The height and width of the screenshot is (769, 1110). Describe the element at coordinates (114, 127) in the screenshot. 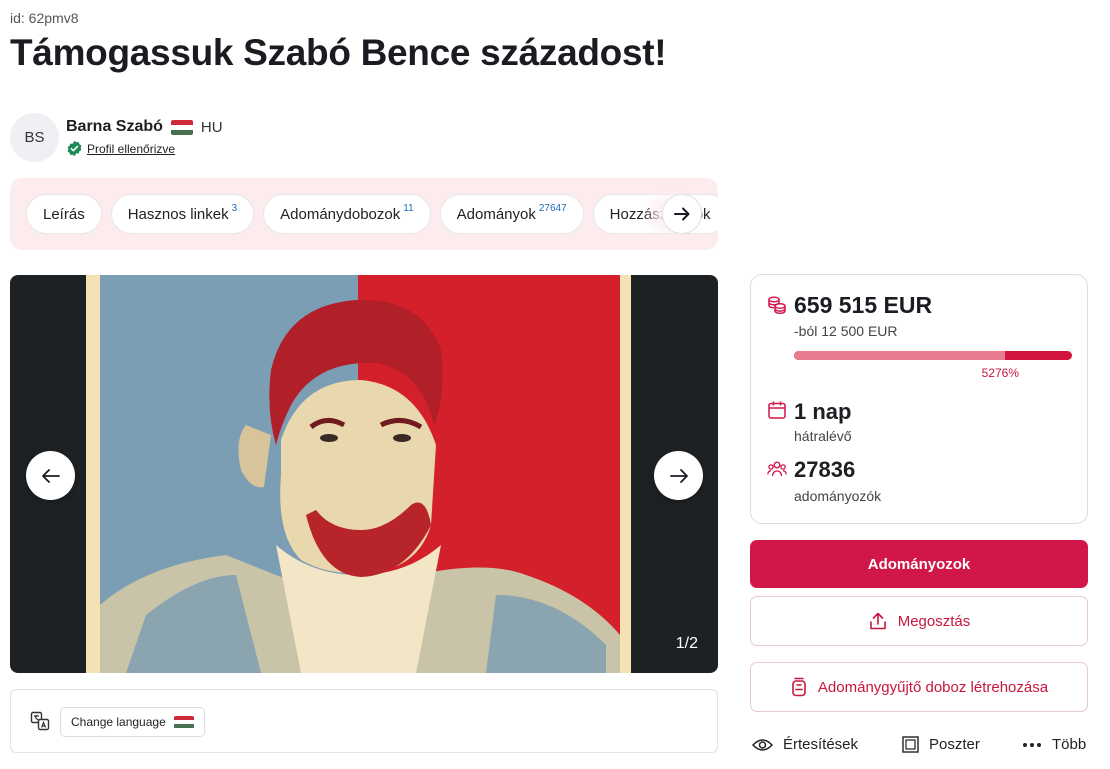

I see `organizer-name: Barna Szabó` at that location.